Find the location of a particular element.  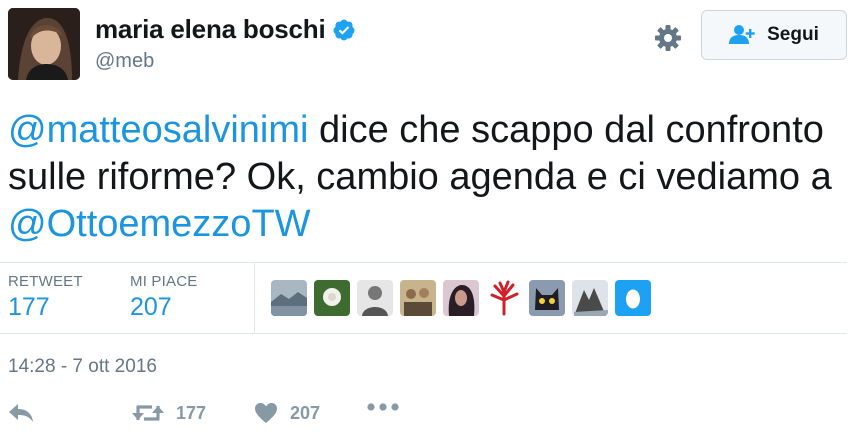

follow-button: Segui is located at coordinates (774, 35).